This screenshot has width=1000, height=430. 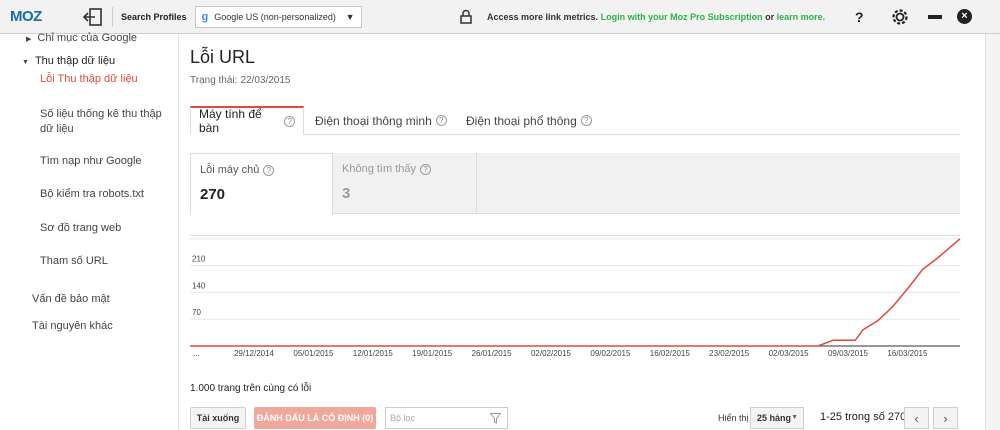 I want to click on sidebar-item-crawl-errors: Lỗi Thu thập dữ liệu, so click(x=89, y=79).